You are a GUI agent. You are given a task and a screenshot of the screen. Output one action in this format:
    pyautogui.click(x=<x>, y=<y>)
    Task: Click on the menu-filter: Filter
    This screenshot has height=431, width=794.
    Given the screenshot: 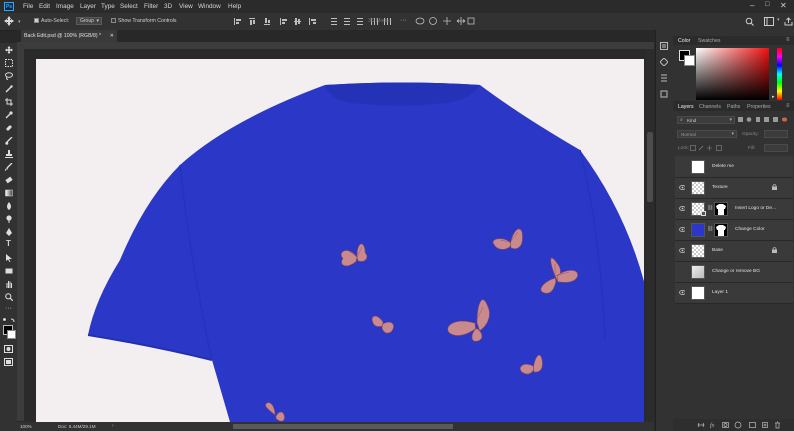 What is the action you would take?
    pyautogui.click(x=151, y=6)
    